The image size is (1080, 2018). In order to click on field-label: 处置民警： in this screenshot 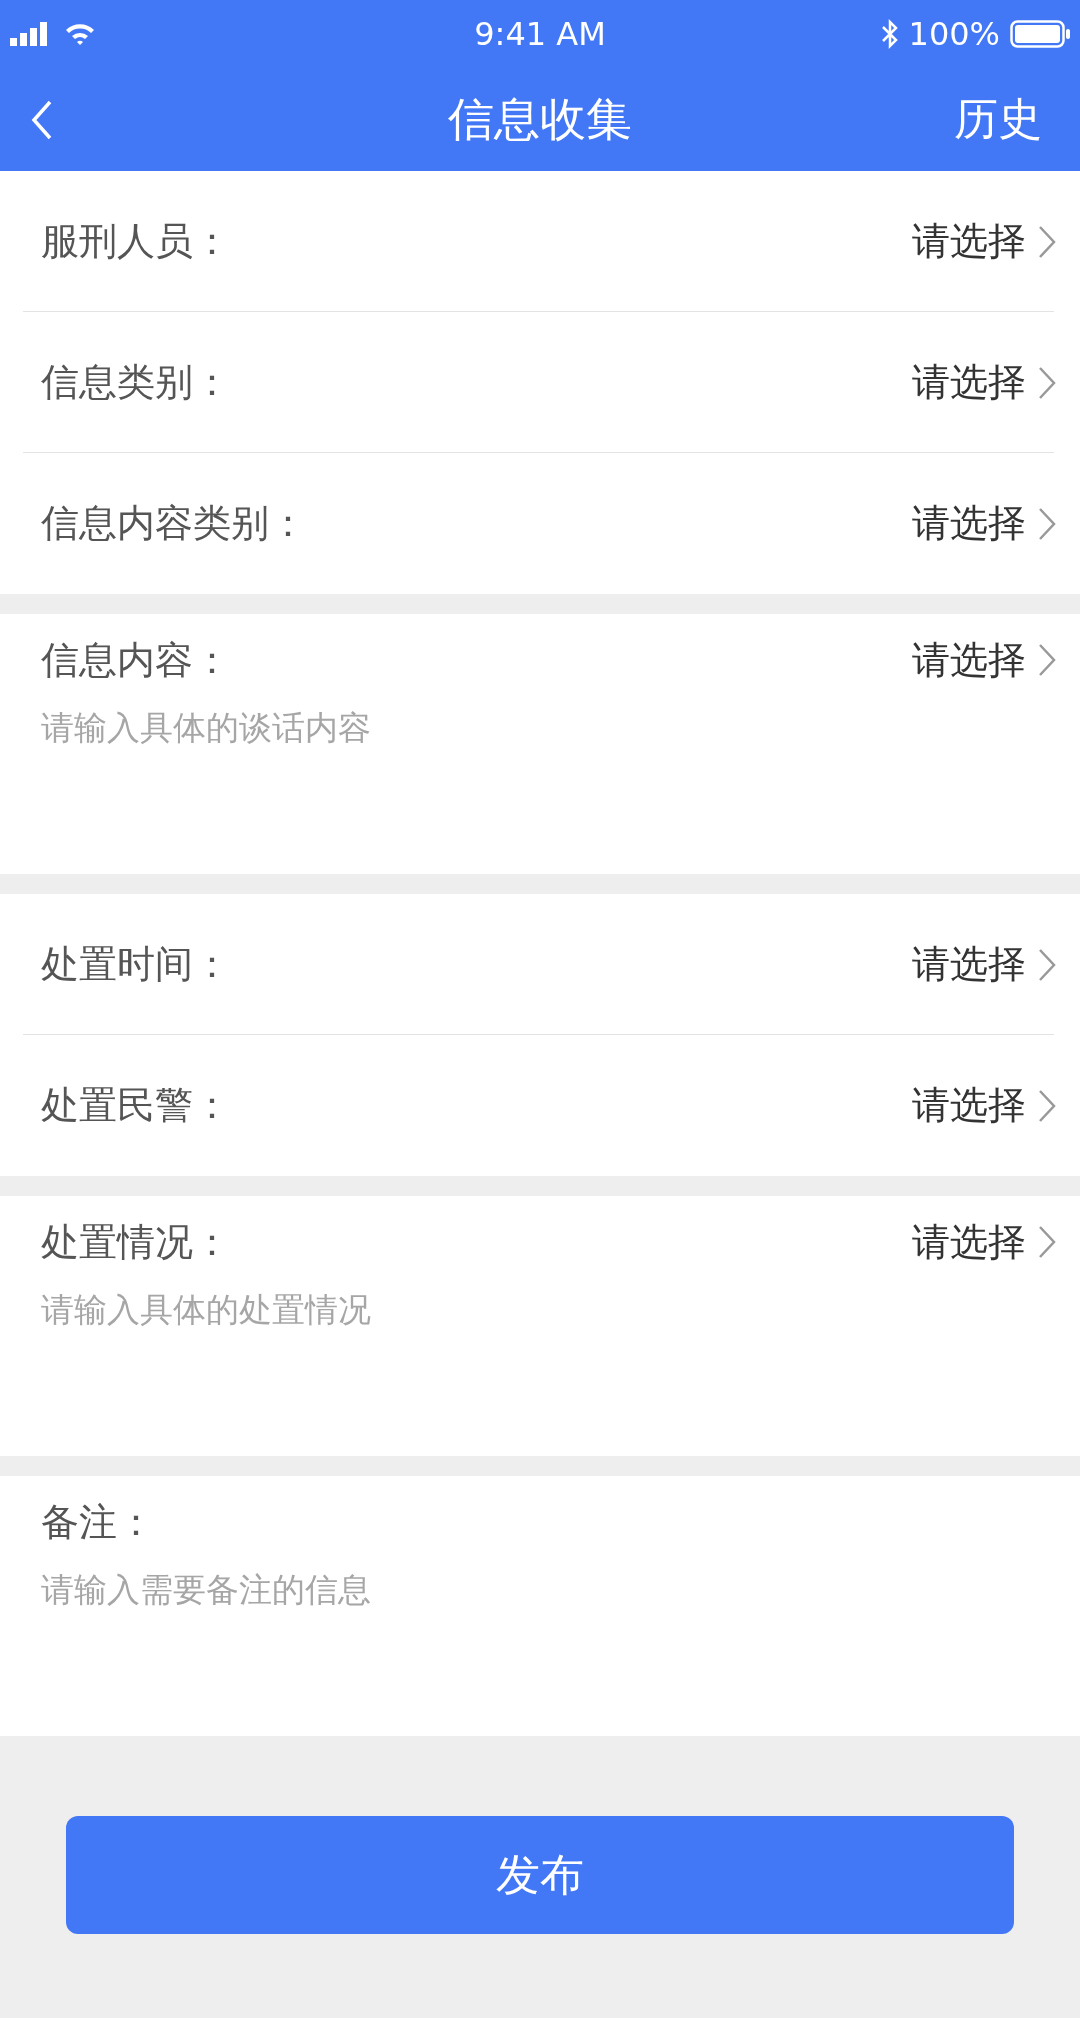, I will do `click(136, 1105)`.